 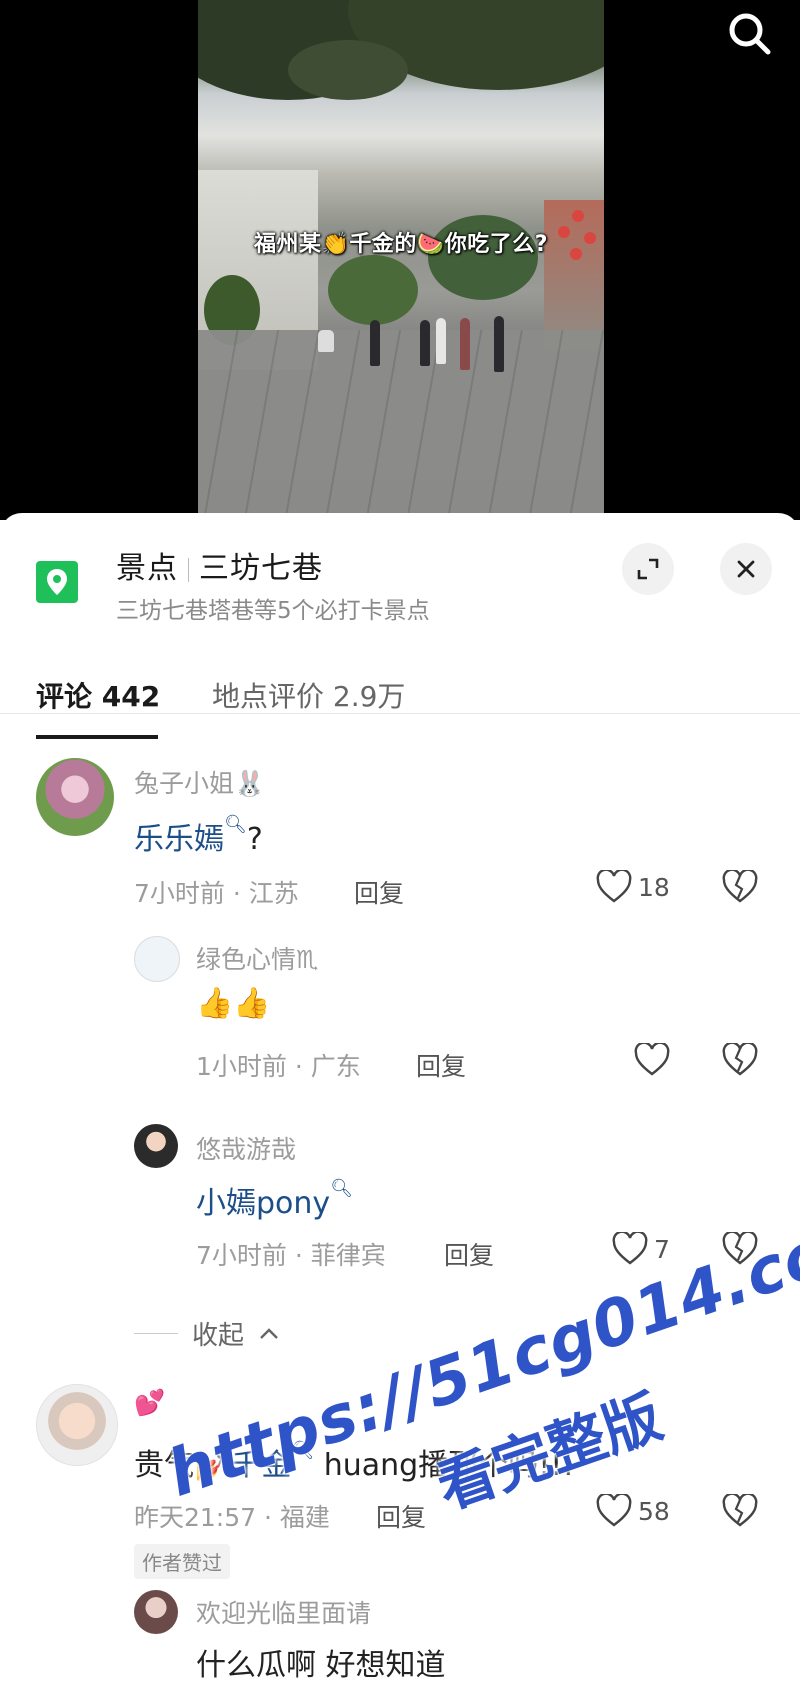 I want to click on location-category: 景点, so click(x=147, y=568).